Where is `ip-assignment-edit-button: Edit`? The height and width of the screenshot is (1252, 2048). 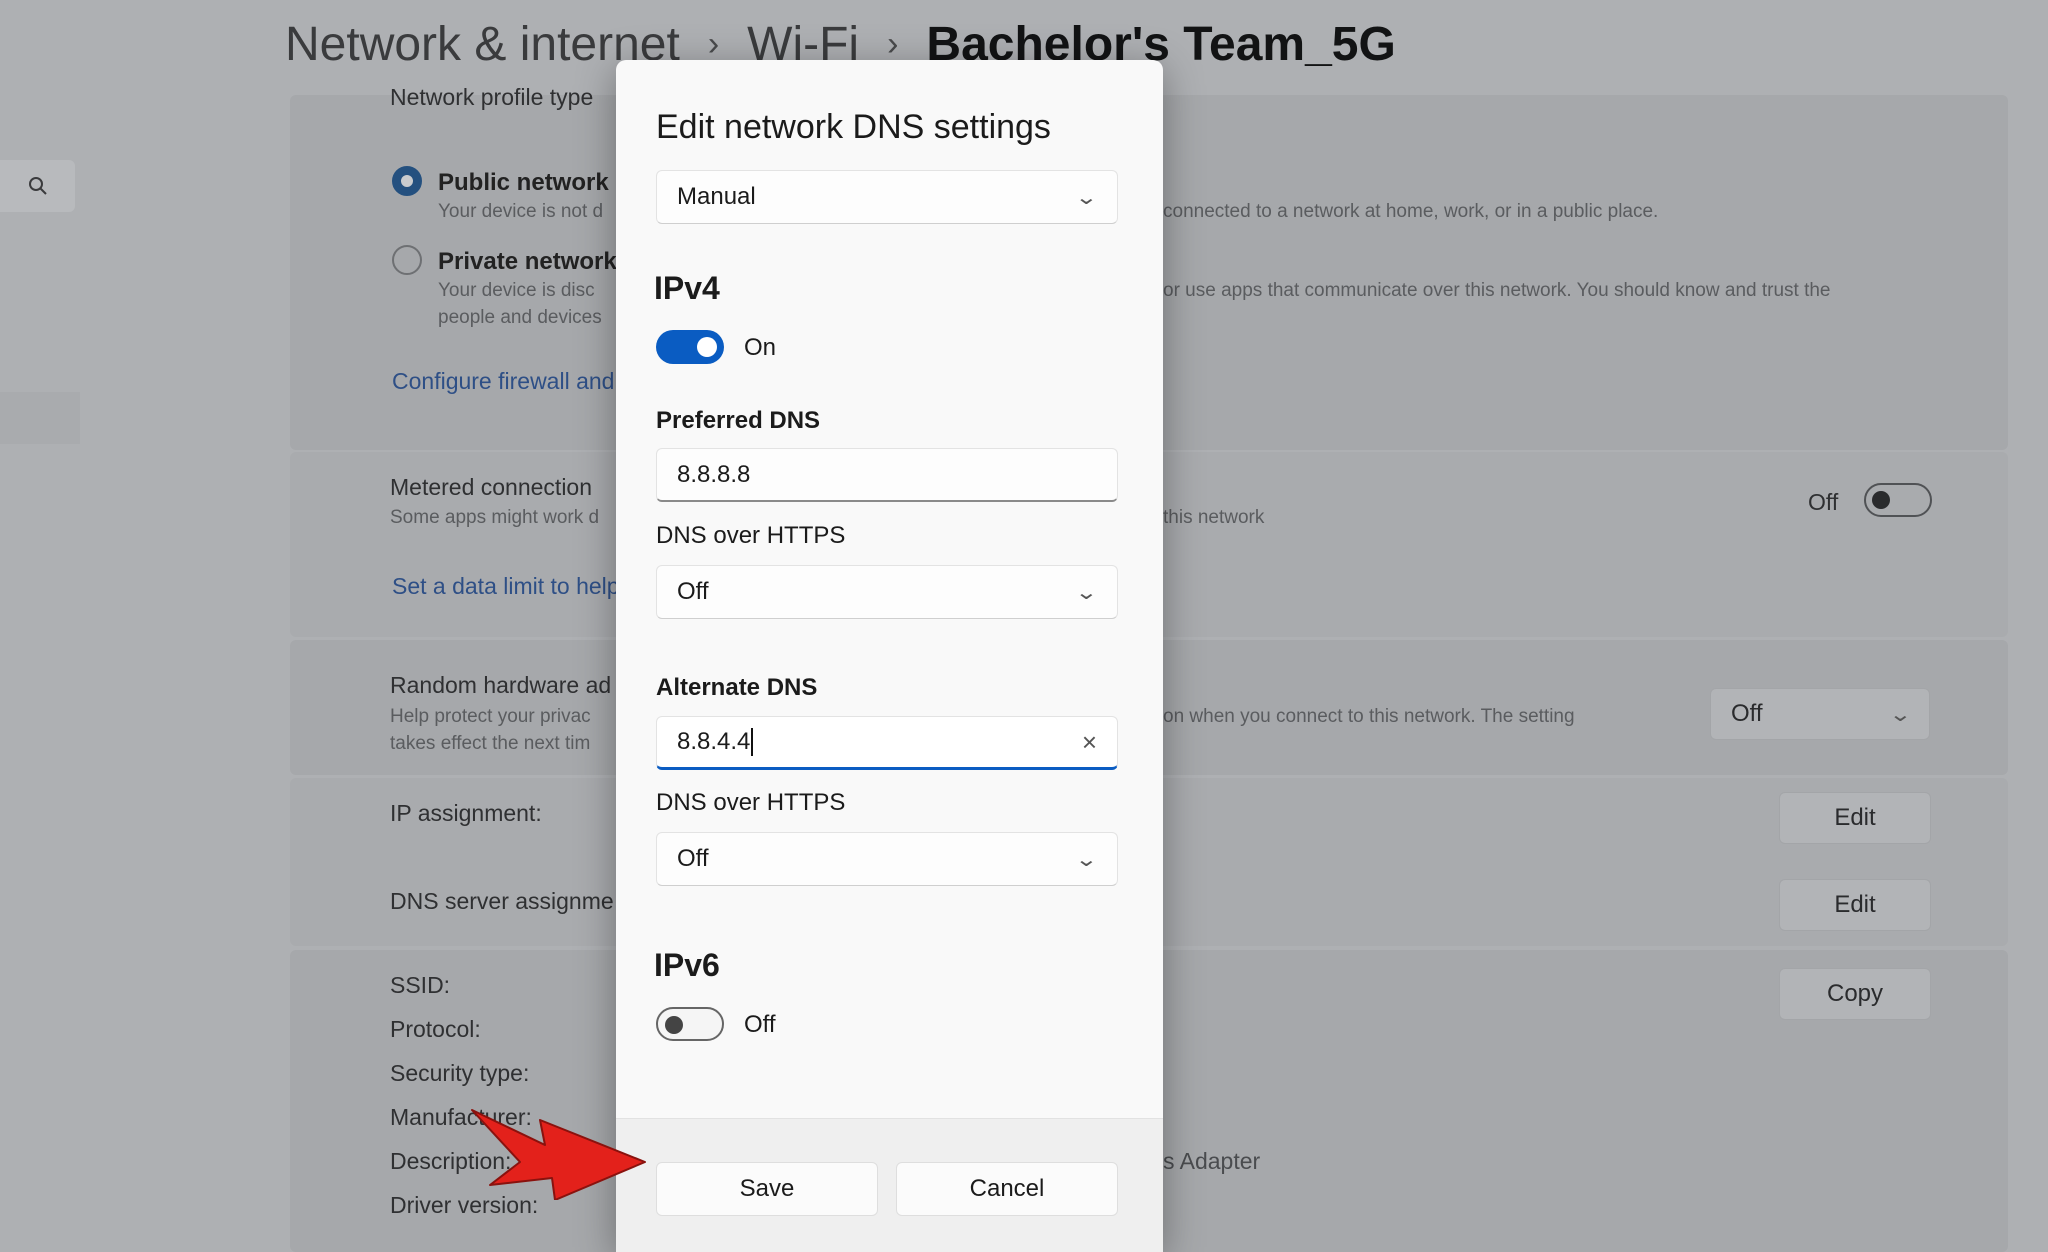
ip-assignment-edit-button: Edit is located at coordinates (1855, 818).